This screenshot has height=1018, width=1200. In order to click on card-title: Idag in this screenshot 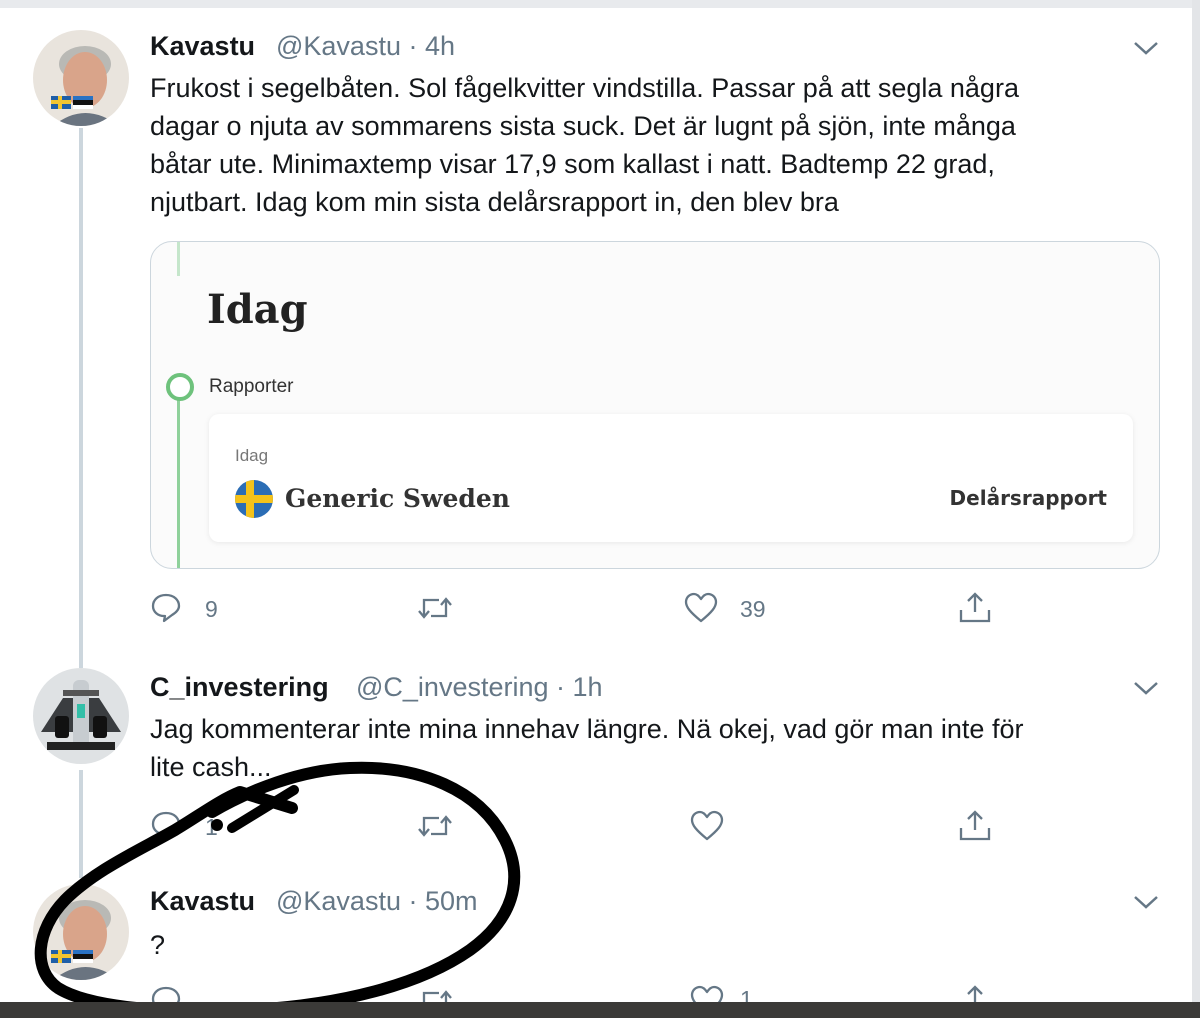, I will do `click(257, 309)`.